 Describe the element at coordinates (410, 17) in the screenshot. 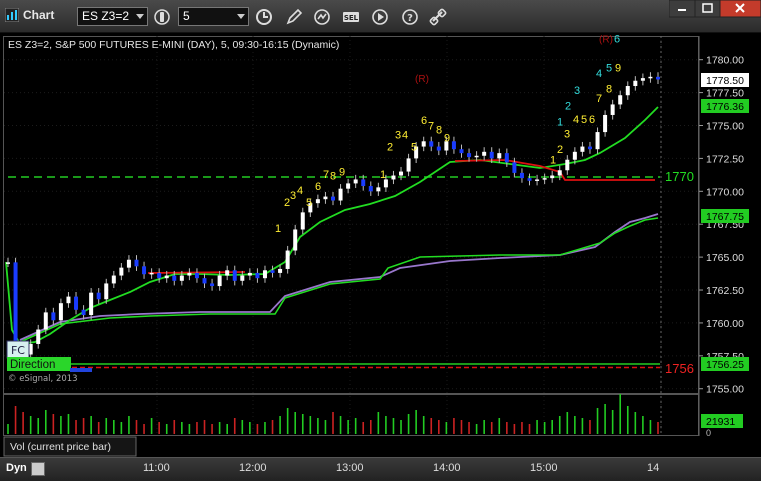

I see `help-button: ?` at that location.